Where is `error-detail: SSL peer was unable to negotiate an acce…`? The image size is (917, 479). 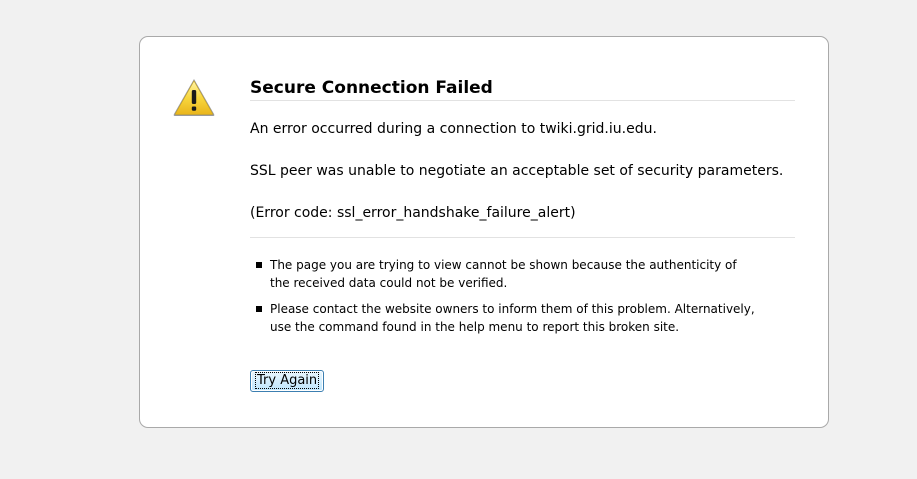
error-detail: SSL peer was unable to negotiate an acce… is located at coordinates (517, 171).